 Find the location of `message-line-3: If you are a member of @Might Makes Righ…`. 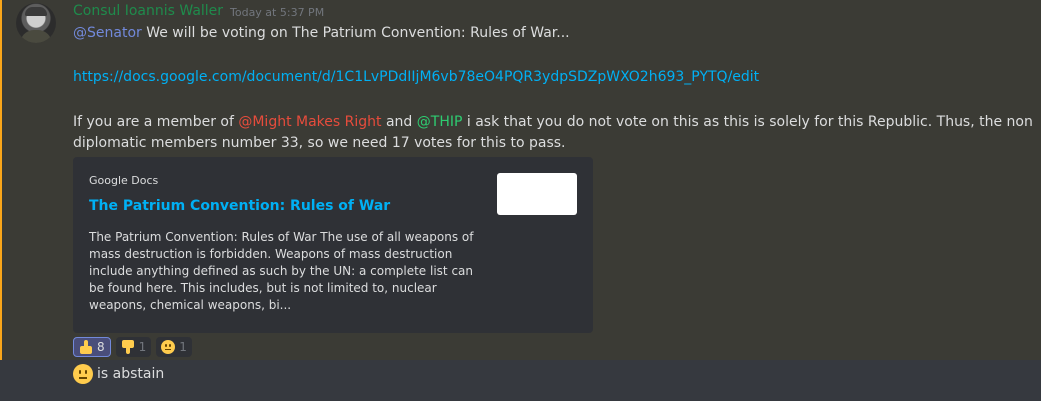

message-line-3: If you are a member of @Might Makes Righ… is located at coordinates (553, 122).